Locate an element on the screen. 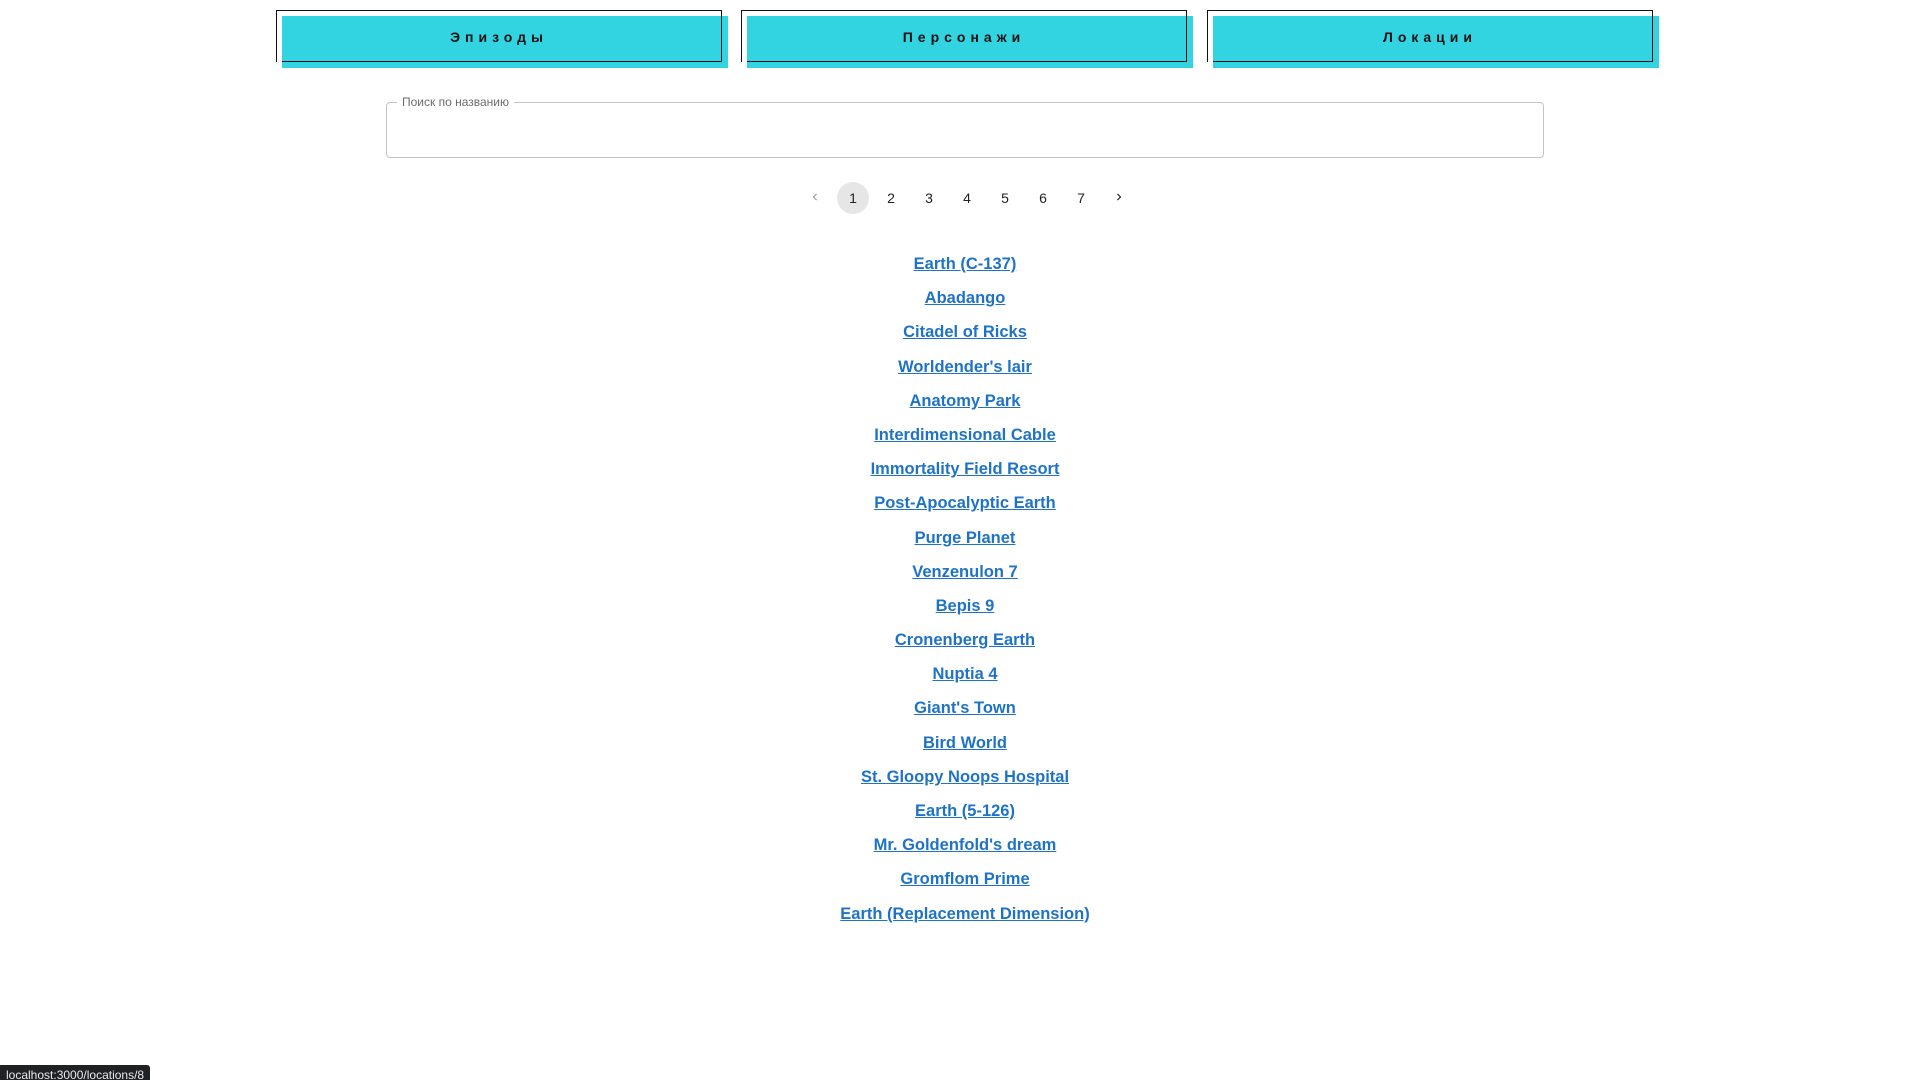 This screenshot has height=1080, width=1920. location-link: Interdimensional Cable is located at coordinates (960, 438).